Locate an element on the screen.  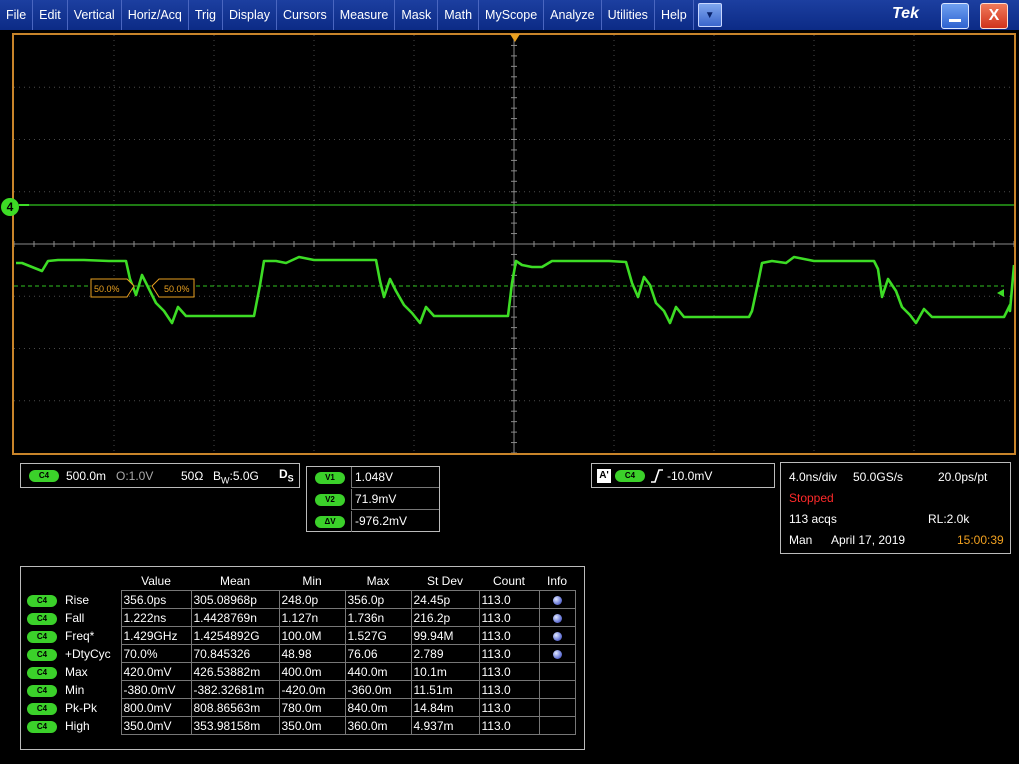
minimize-button is located at coordinates (955, 16).